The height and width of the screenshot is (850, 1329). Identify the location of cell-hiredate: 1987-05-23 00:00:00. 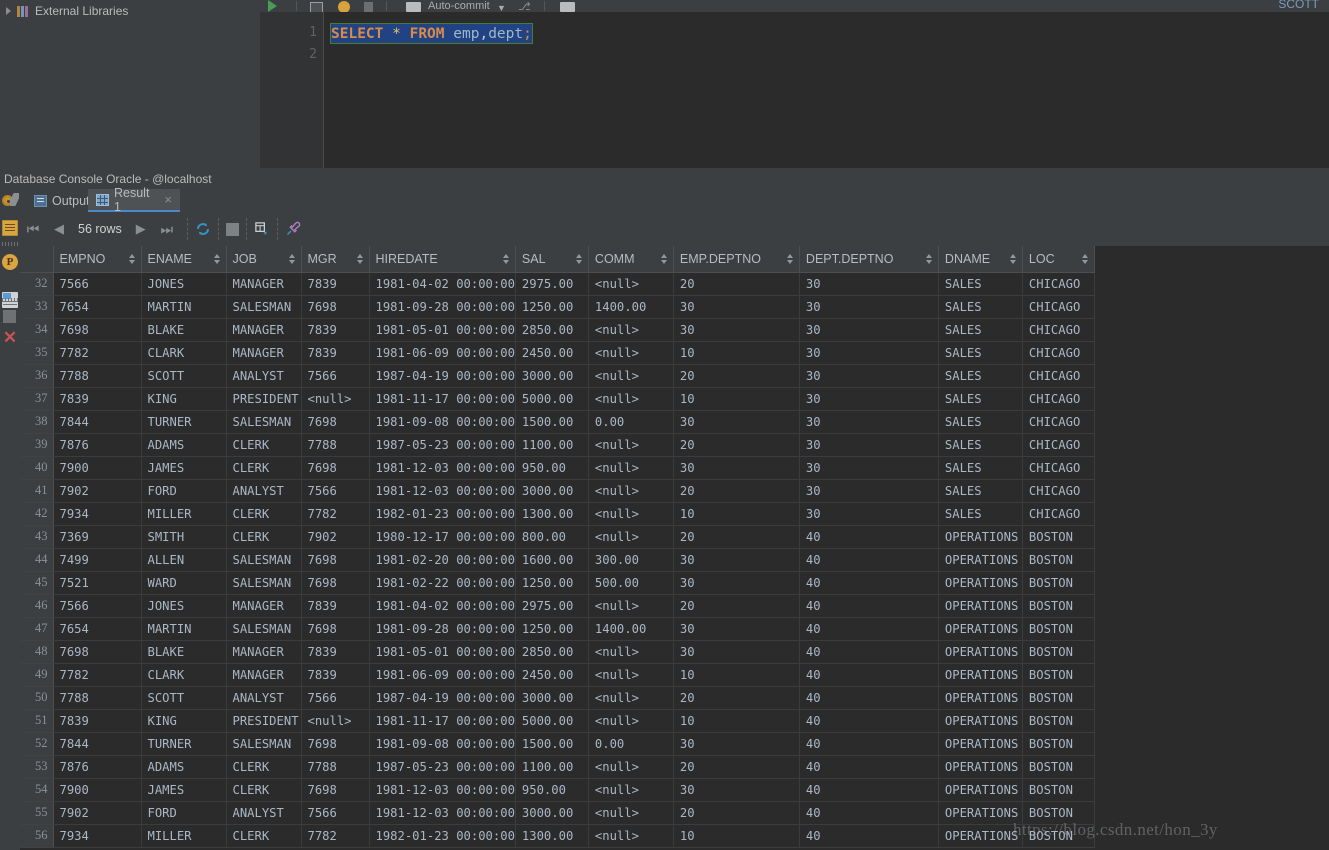
(442, 445).